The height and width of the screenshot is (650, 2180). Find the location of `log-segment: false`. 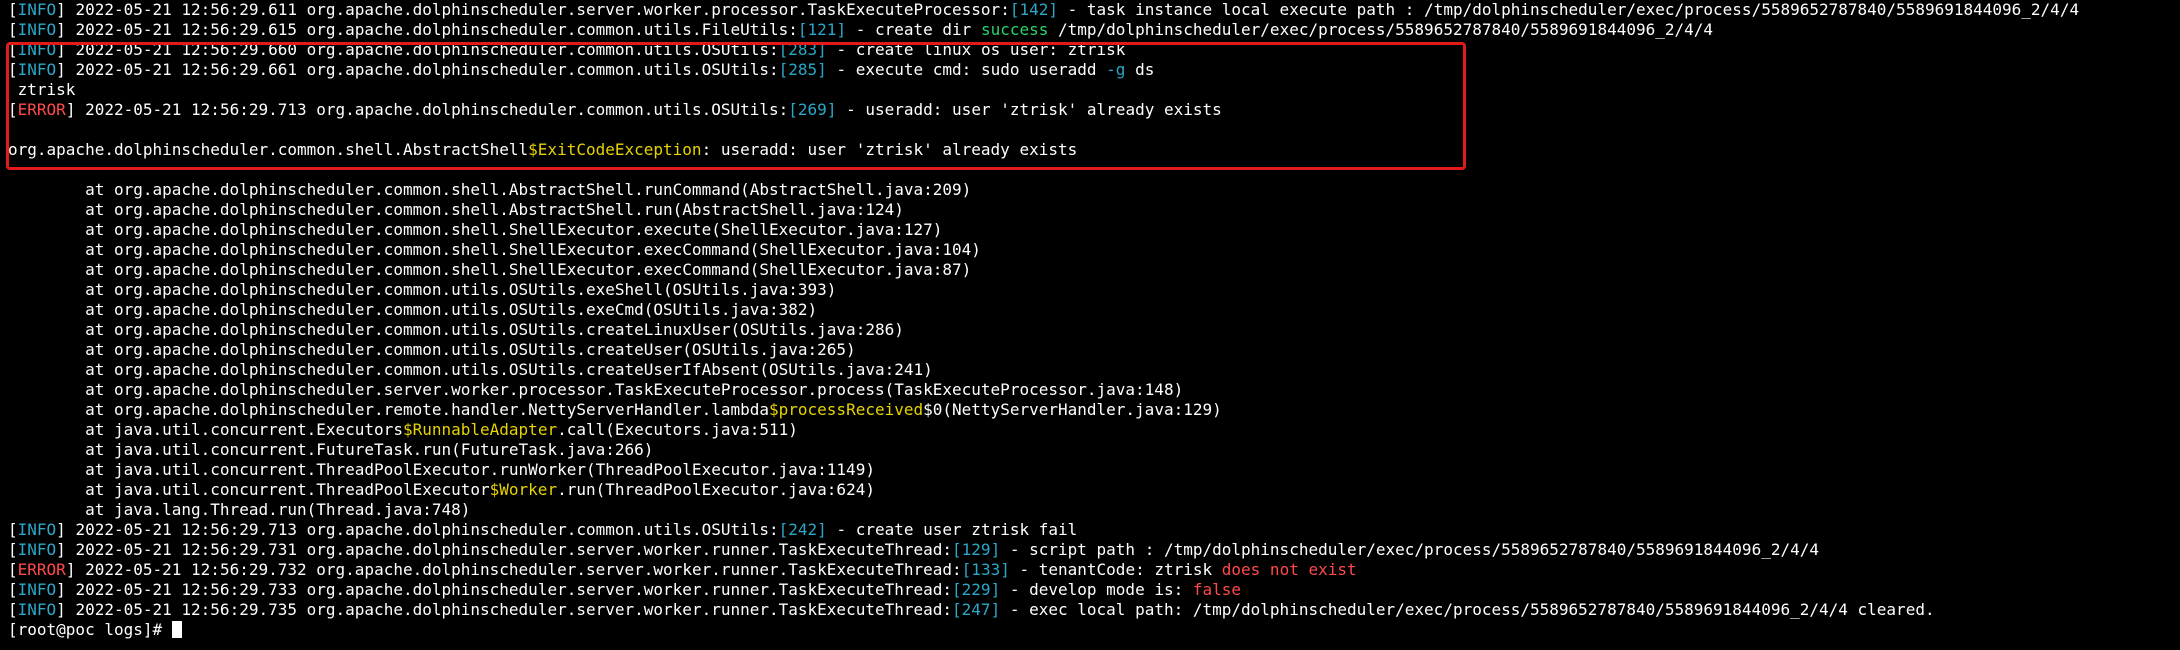

log-segment: false is located at coordinates (1217, 589).